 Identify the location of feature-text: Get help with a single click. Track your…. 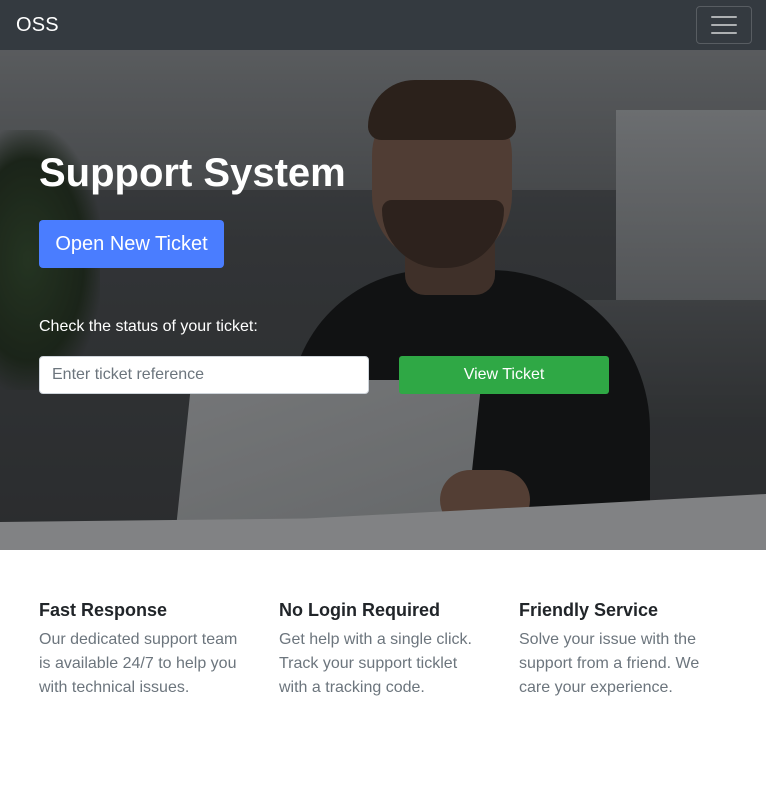
(375, 663).